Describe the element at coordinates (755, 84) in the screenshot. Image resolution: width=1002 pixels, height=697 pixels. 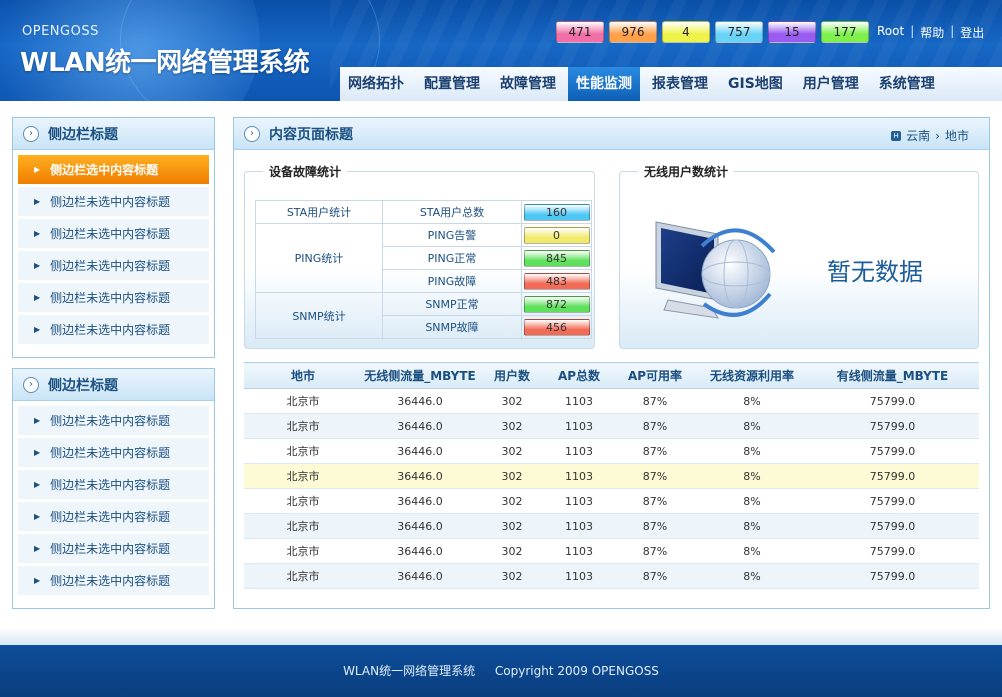
I see `tab-gis: GIS地图` at that location.